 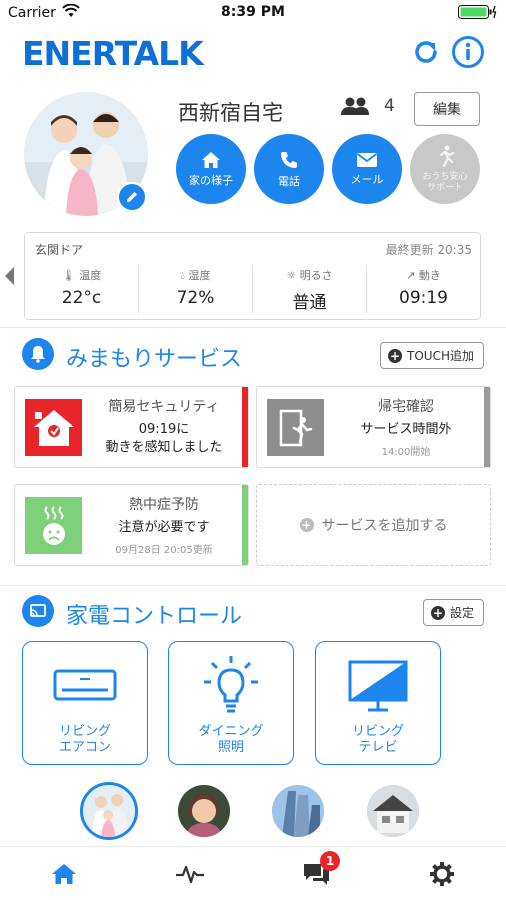 I want to click on edit-button: 編集, so click(x=447, y=109).